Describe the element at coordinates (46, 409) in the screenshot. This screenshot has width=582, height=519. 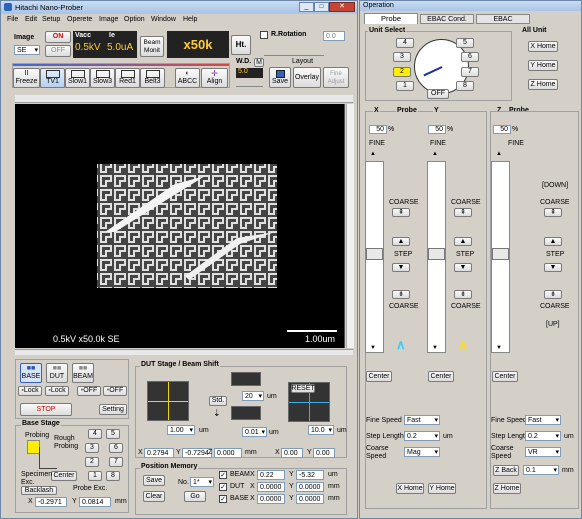
I see `stop-button: STOP` at that location.